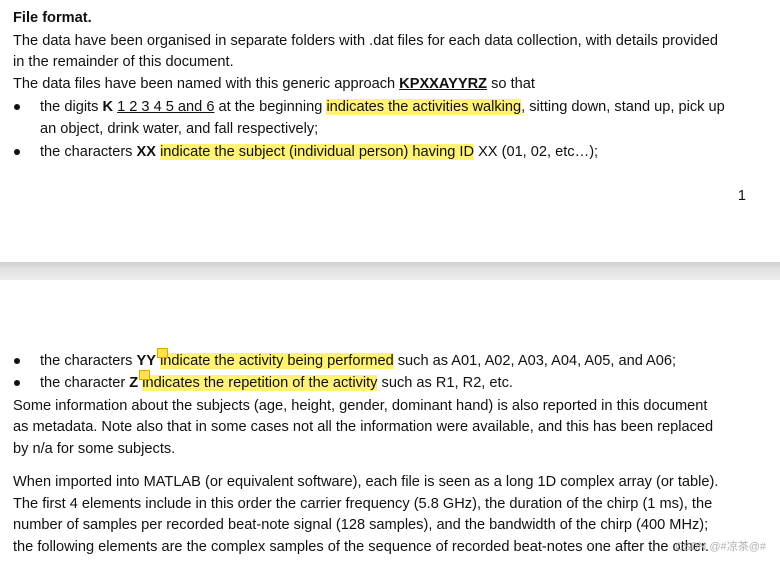 This screenshot has width=780, height=563. What do you see at coordinates (741, 196) in the screenshot?
I see `page-number: 1` at bounding box center [741, 196].